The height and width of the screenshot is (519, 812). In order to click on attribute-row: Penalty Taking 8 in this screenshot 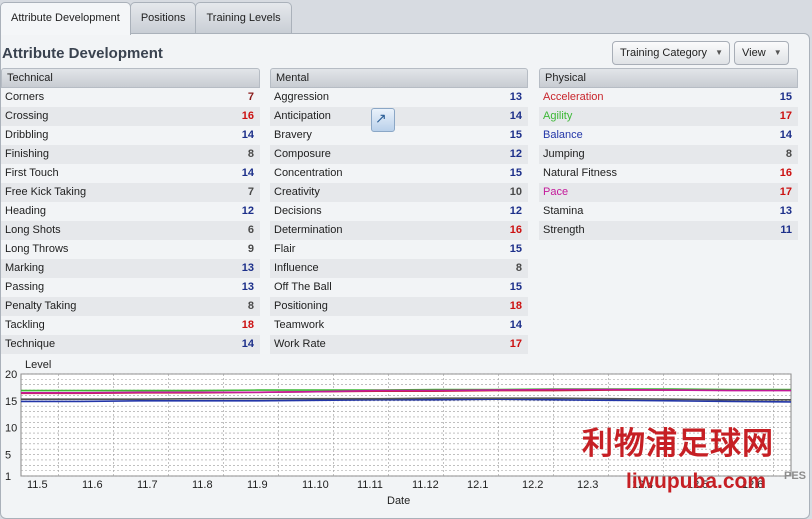, I will do `click(130, 306)`.